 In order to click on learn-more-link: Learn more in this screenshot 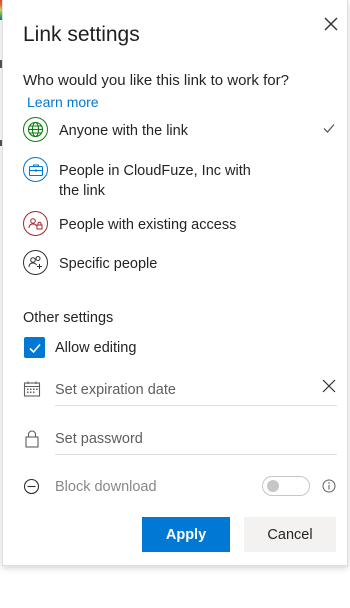, I will do `click(63, 102)`.